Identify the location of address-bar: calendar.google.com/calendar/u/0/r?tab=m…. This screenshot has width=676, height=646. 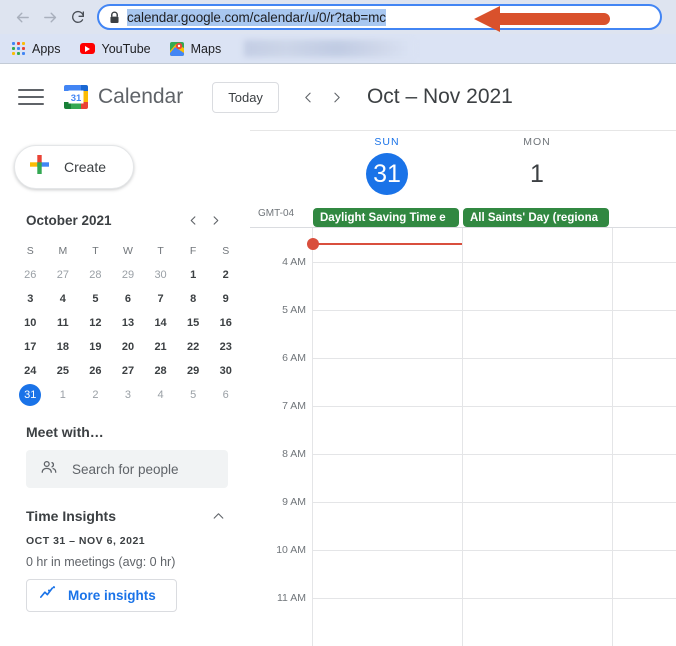
(379, 17).